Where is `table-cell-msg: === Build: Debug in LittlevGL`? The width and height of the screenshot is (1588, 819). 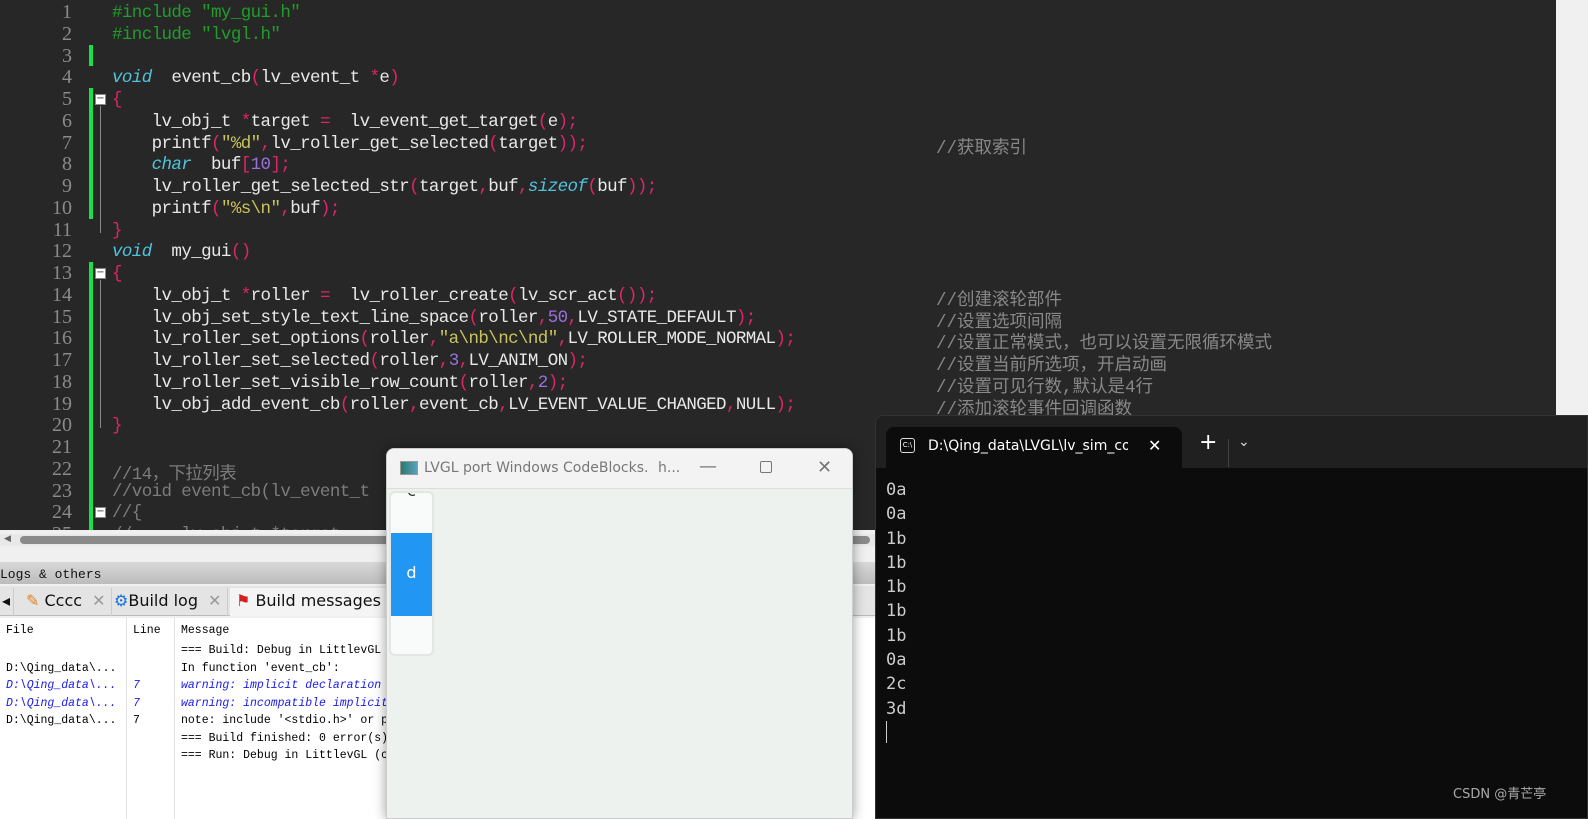 table-cell-msg: === Build: Debug in LittlevGL is located at coordinates (281, 650).